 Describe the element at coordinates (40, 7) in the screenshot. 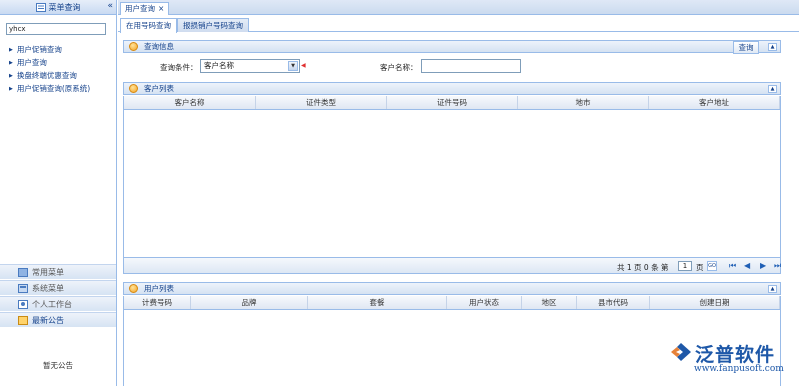

I see `menu-search-icon` at that location.